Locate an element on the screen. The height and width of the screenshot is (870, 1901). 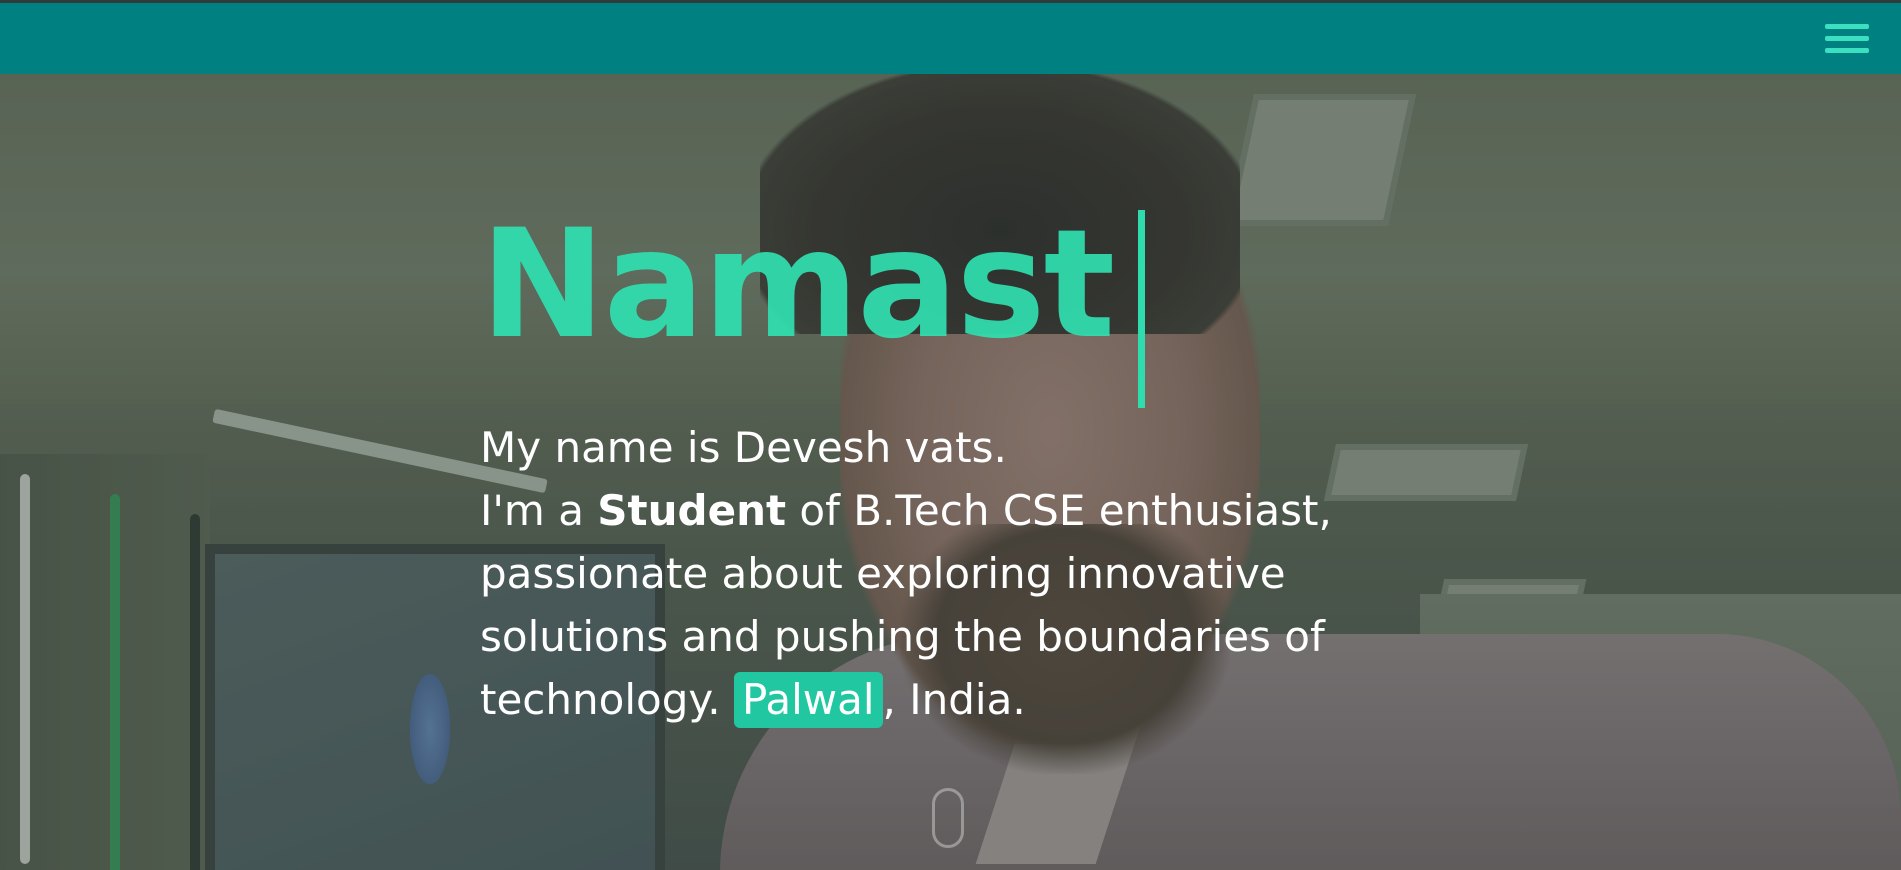
menu-bar-top is located at coordinates (1847, 26).